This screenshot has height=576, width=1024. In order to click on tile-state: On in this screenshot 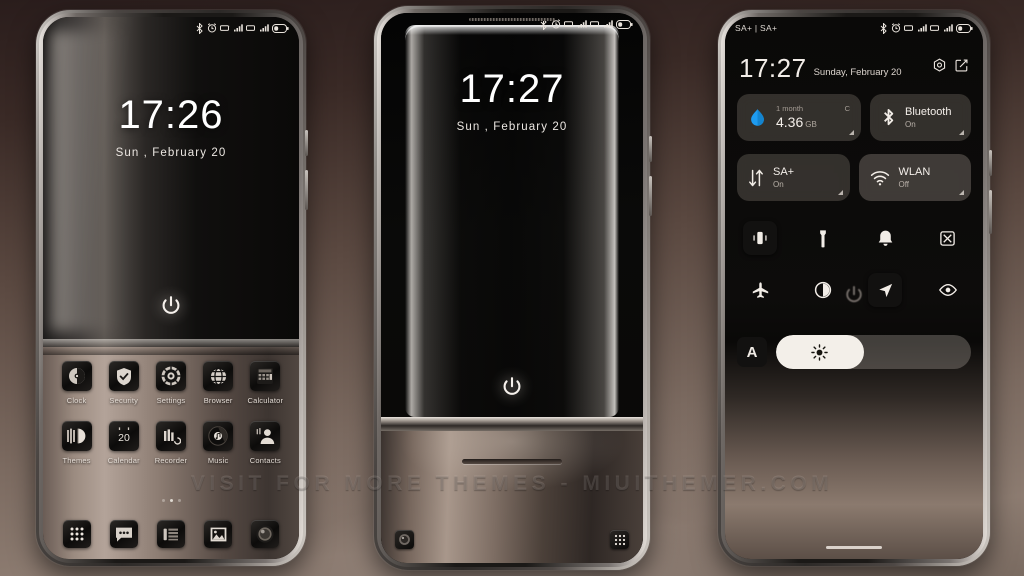, I will do `click(778, 185)`.